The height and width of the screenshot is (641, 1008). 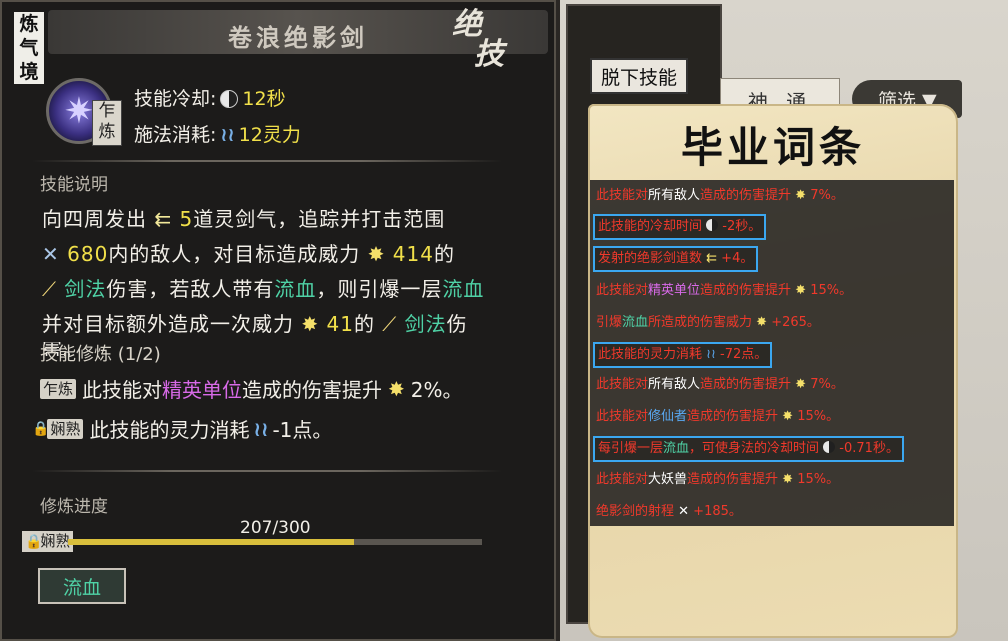 I want to click on desc-text: 伤, so click(x=457, y=324).